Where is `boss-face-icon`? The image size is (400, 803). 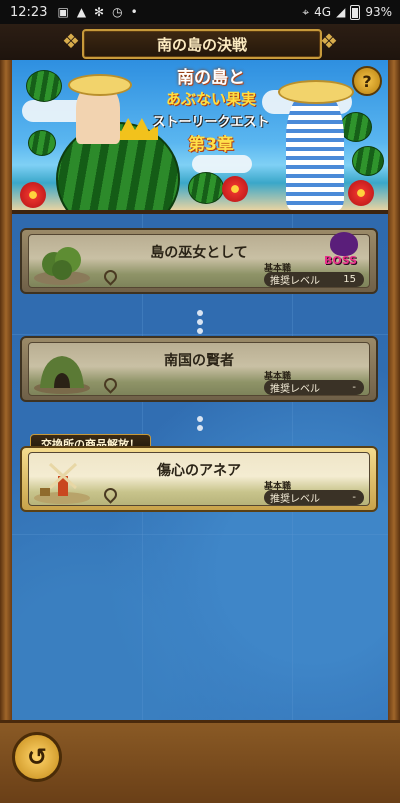
boss-face-icon is located at coordinates (344, 244).